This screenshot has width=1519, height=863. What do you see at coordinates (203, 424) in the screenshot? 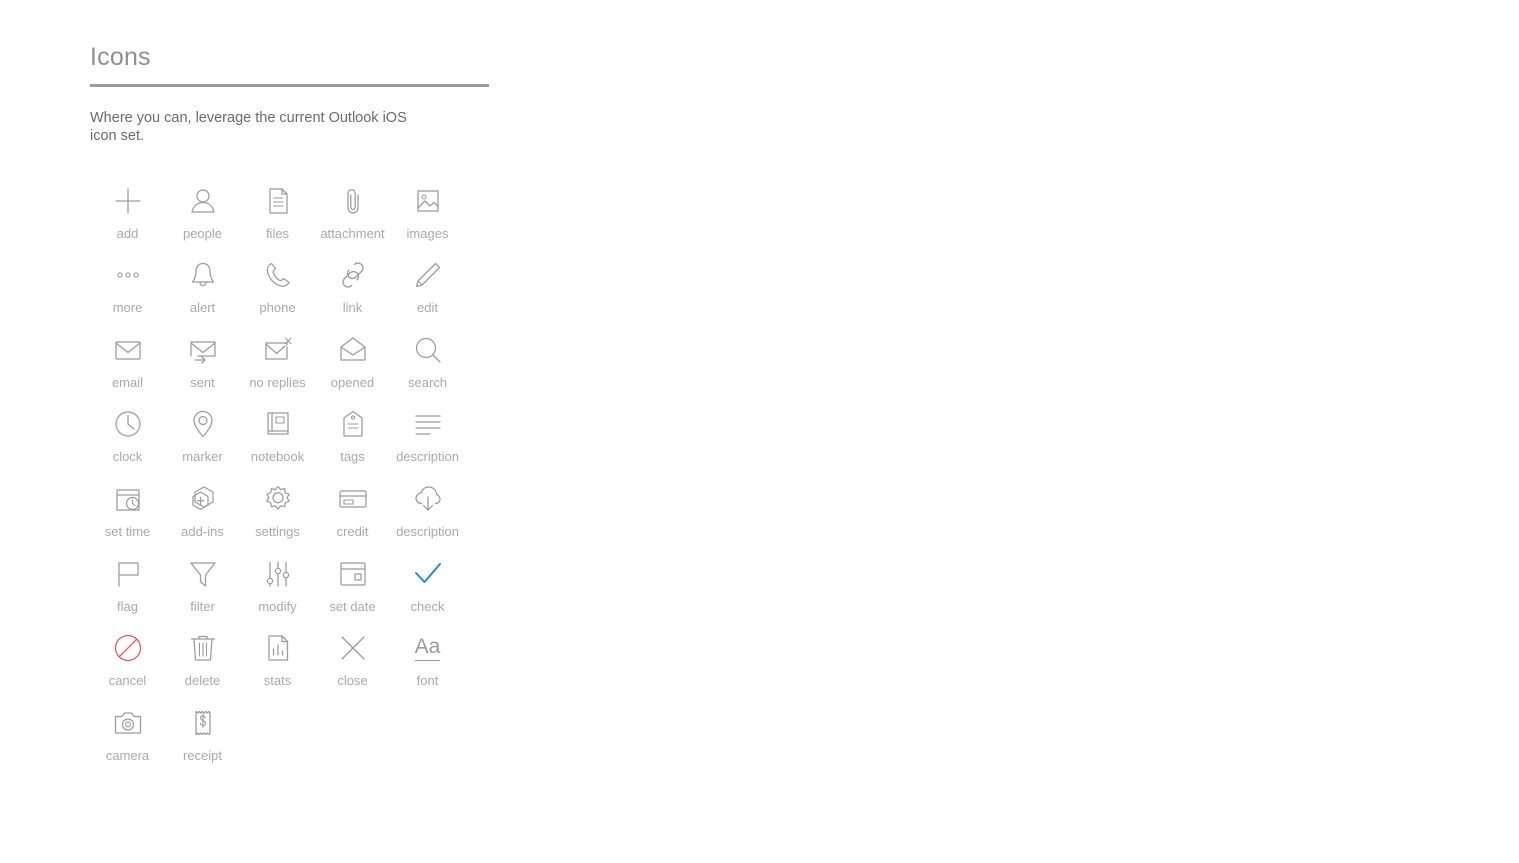
I see `map-pin-icon` at bounding box center [203, 424].